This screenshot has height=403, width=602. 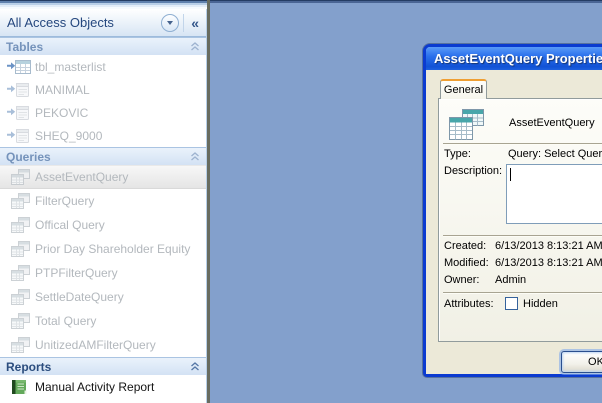 What do you see at coordinates (195, 23) in the screenshot?
I see `shutter-bar-close-button: «` at bounding box center [195, 23].